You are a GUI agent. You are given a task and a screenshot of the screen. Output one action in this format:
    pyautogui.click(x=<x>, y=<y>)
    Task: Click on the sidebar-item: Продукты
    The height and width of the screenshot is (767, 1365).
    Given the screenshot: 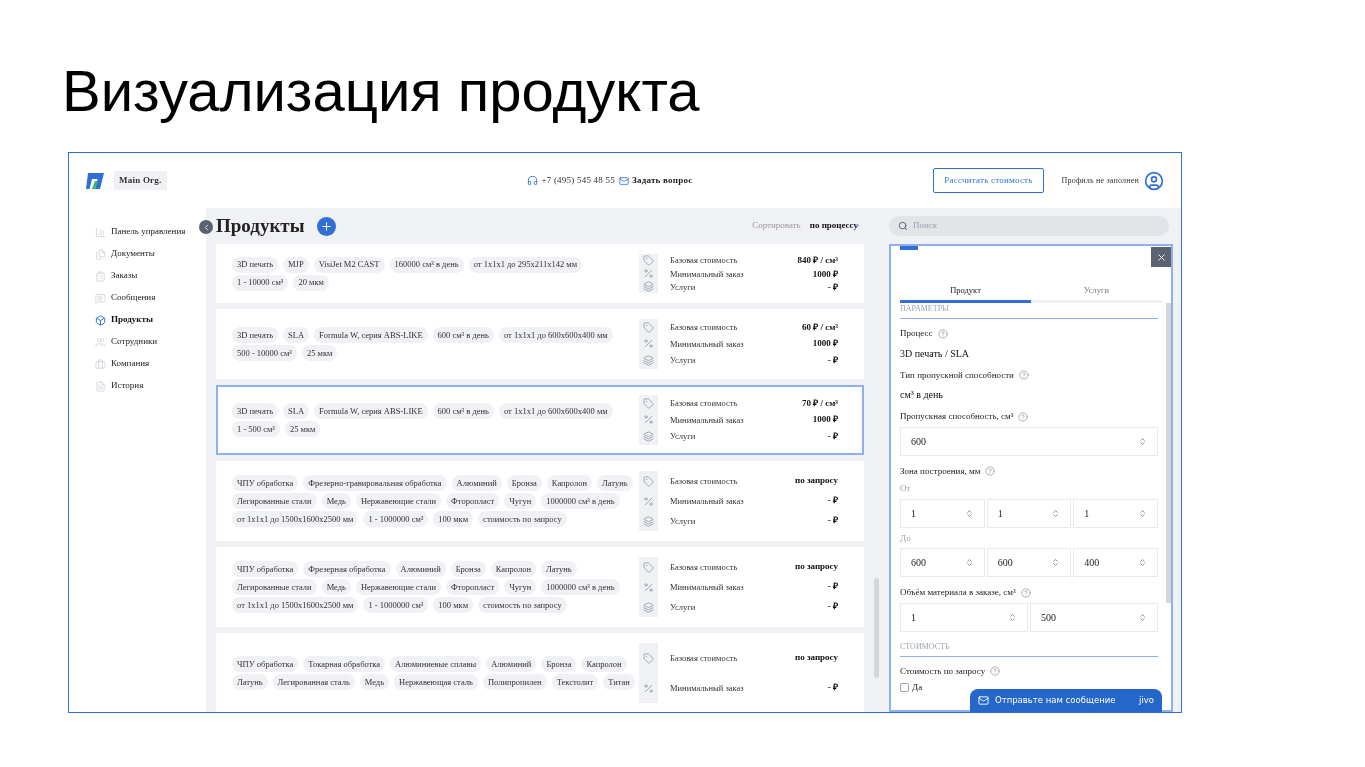 What is the action you would take?
    pyautogui.click(x=124, y=320)
    